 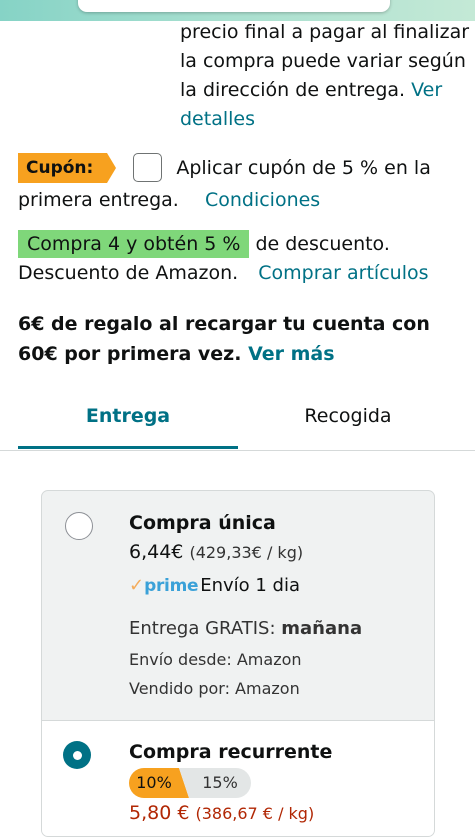 I want to click on free-delivery: Entrega GRATIS: mañana, so click(x=245, y=628).